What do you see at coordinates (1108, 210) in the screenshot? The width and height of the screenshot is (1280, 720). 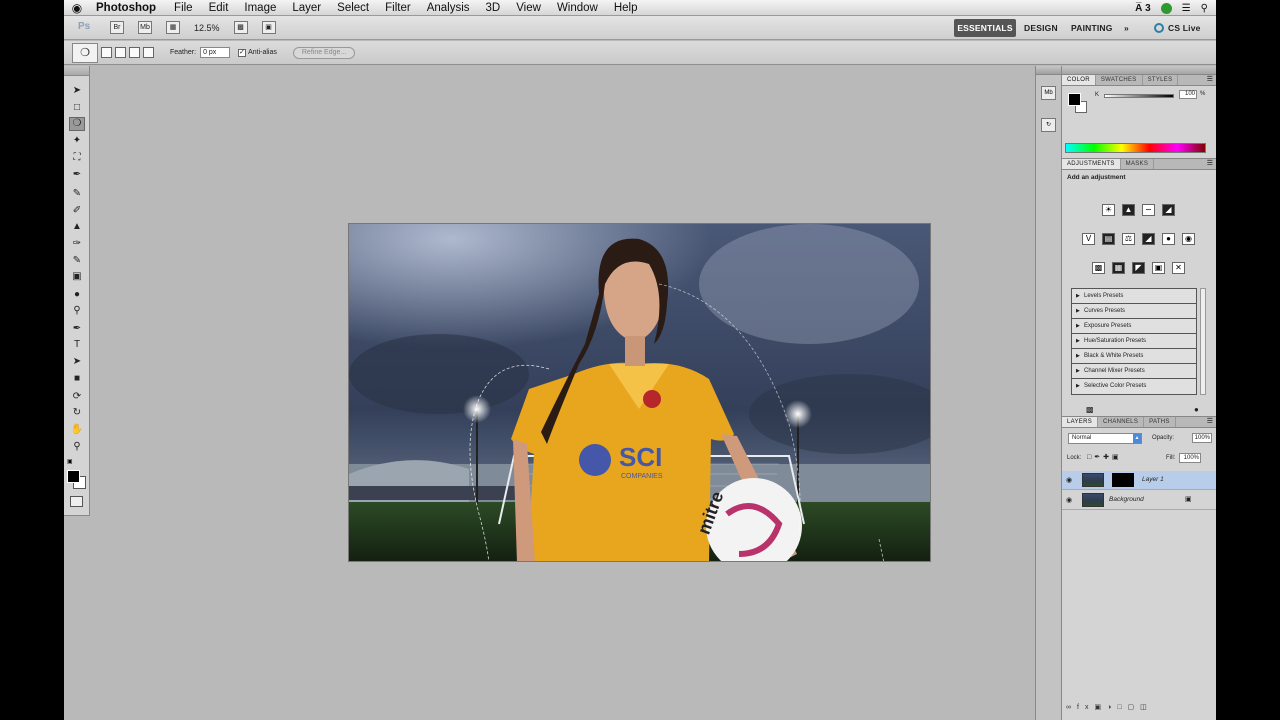 I see `brightness-contrast-icon: ☀` at bounding box center [1108, 210].